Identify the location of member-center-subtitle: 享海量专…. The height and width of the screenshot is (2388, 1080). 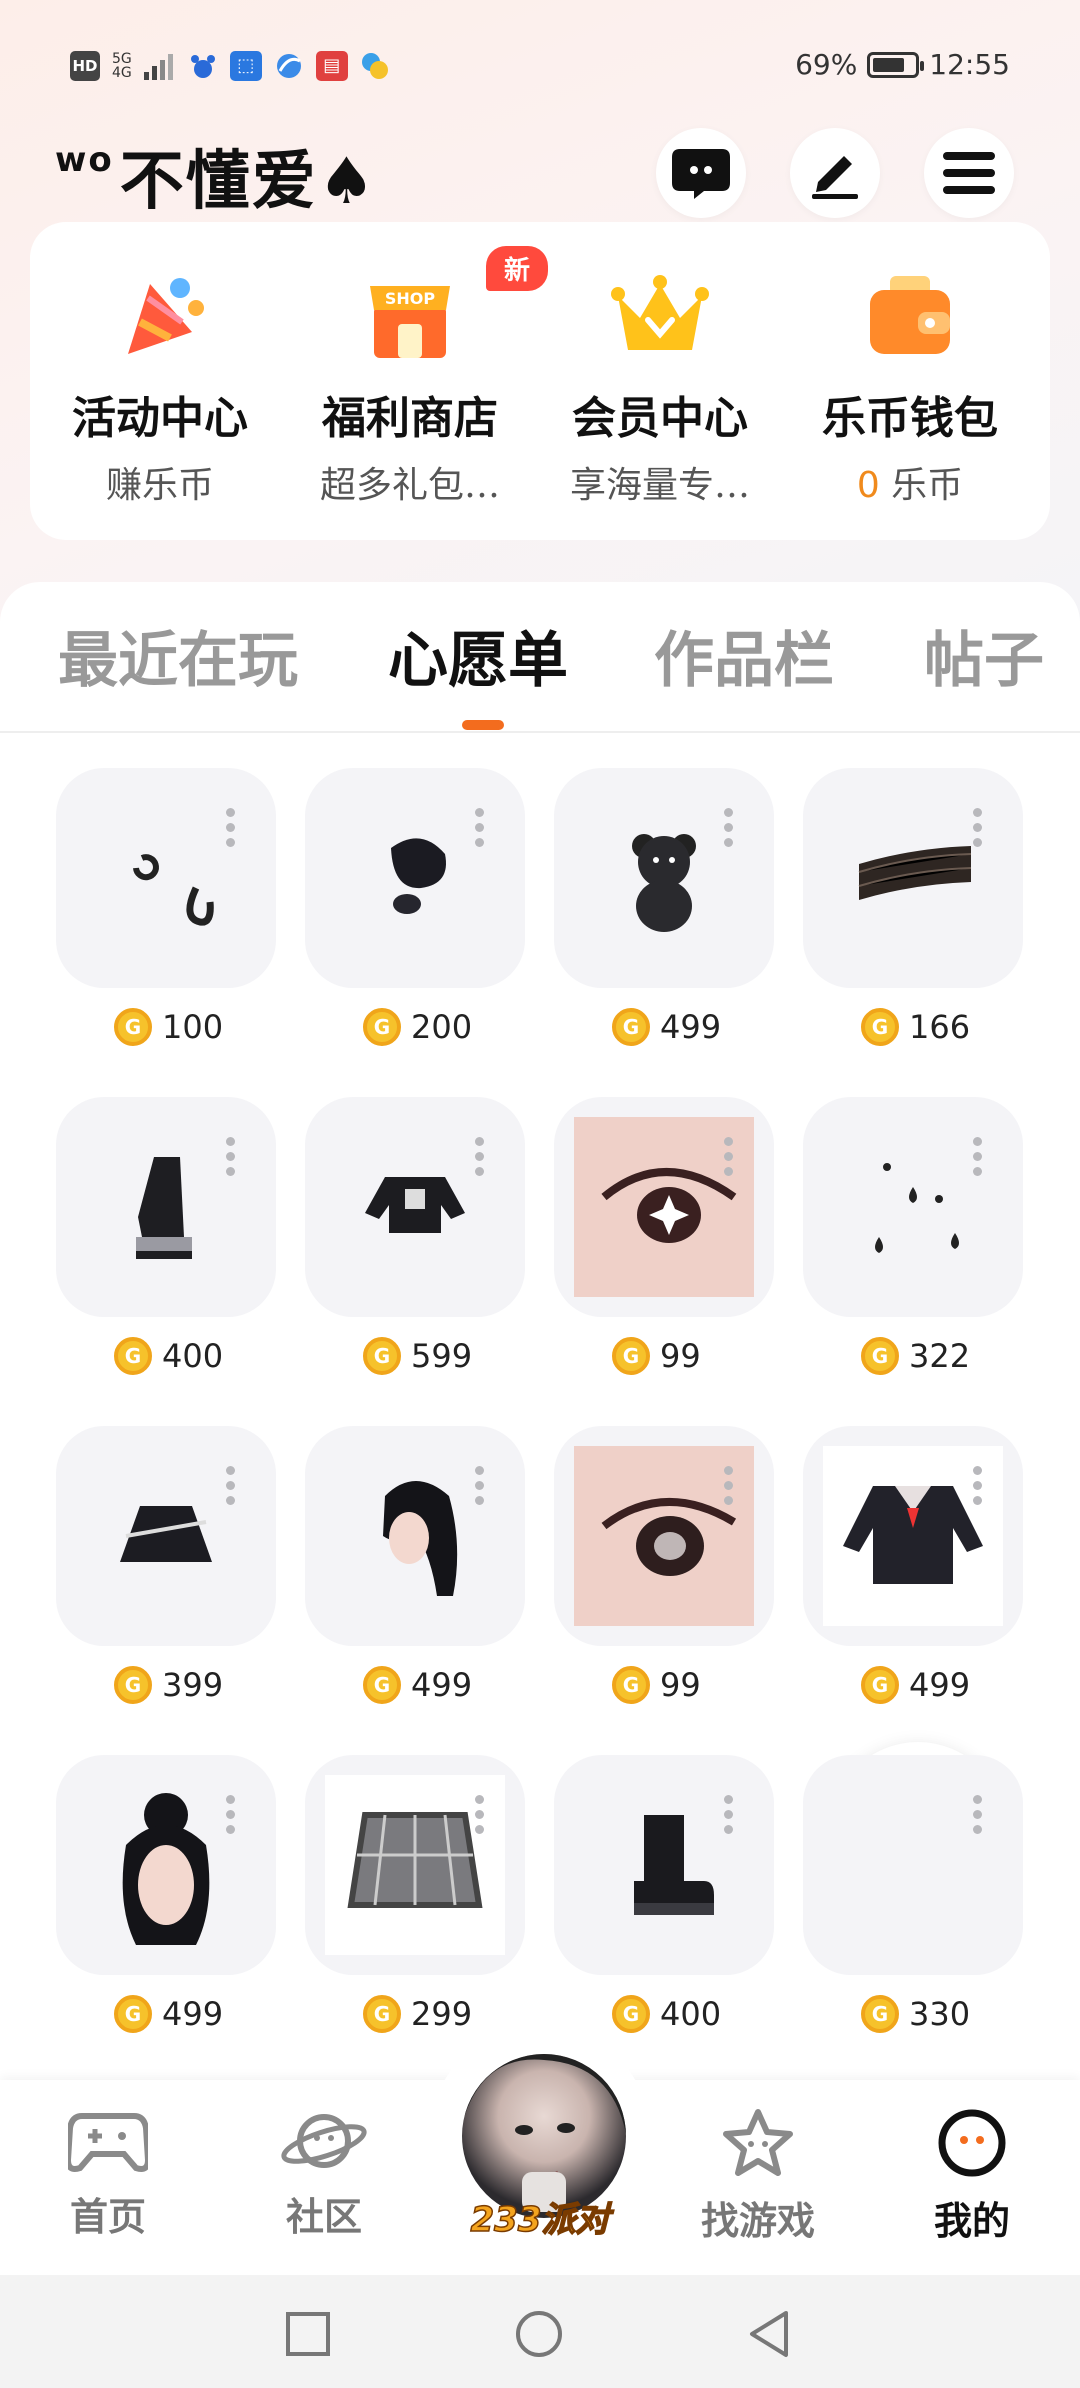
(659, 485).